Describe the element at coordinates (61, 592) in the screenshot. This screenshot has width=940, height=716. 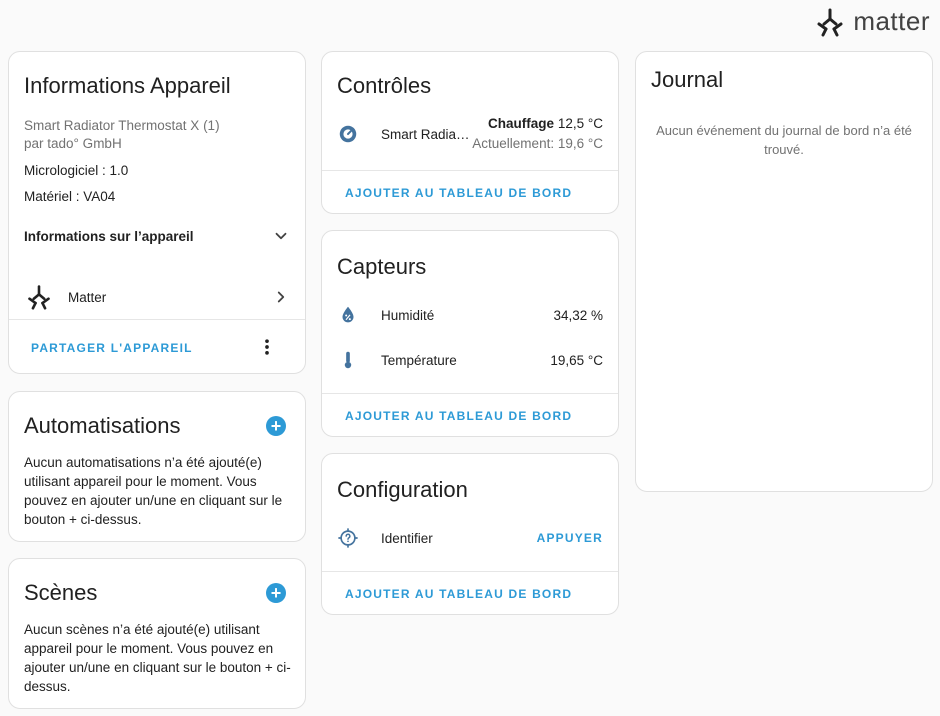
I see `scenes-title: Scènes` at that location.